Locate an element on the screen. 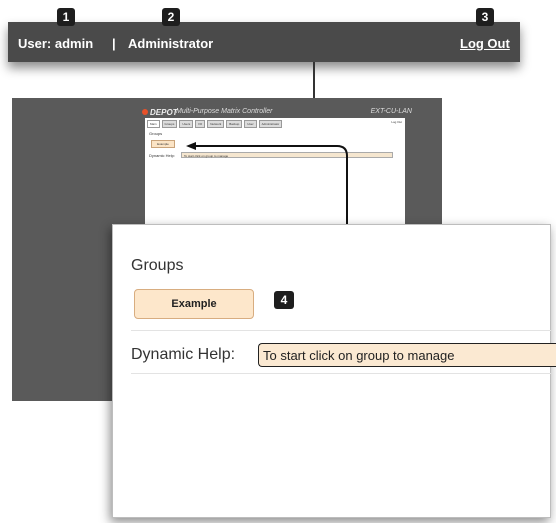  callout-badge-2: 2 is located at coordinates (171, 17).